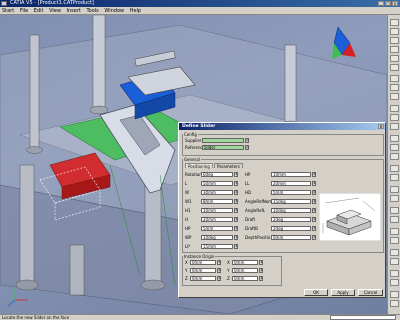 The width and height of the screenshot is (400, 320). I want to click on param-left-6-field: 5mm, so click(217, 228).